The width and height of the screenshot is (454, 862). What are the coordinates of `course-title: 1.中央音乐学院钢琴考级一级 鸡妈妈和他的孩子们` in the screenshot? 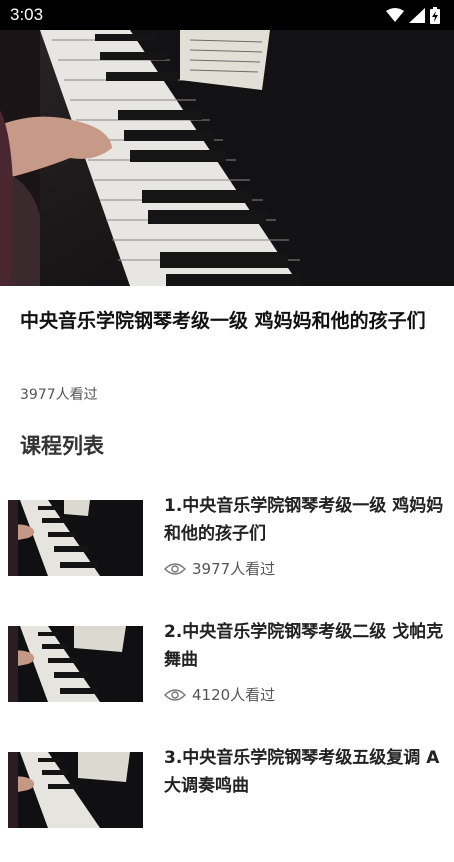 It's located at (304, 520).